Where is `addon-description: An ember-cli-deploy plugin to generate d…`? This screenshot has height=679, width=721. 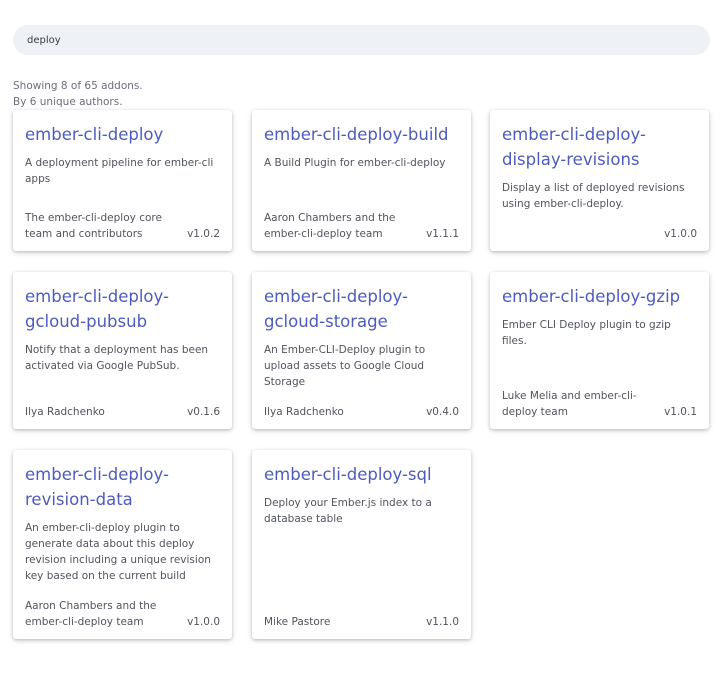
addon-description: An ember-cli-deploy plugin to generate d… is located at coordinates (118, 552).